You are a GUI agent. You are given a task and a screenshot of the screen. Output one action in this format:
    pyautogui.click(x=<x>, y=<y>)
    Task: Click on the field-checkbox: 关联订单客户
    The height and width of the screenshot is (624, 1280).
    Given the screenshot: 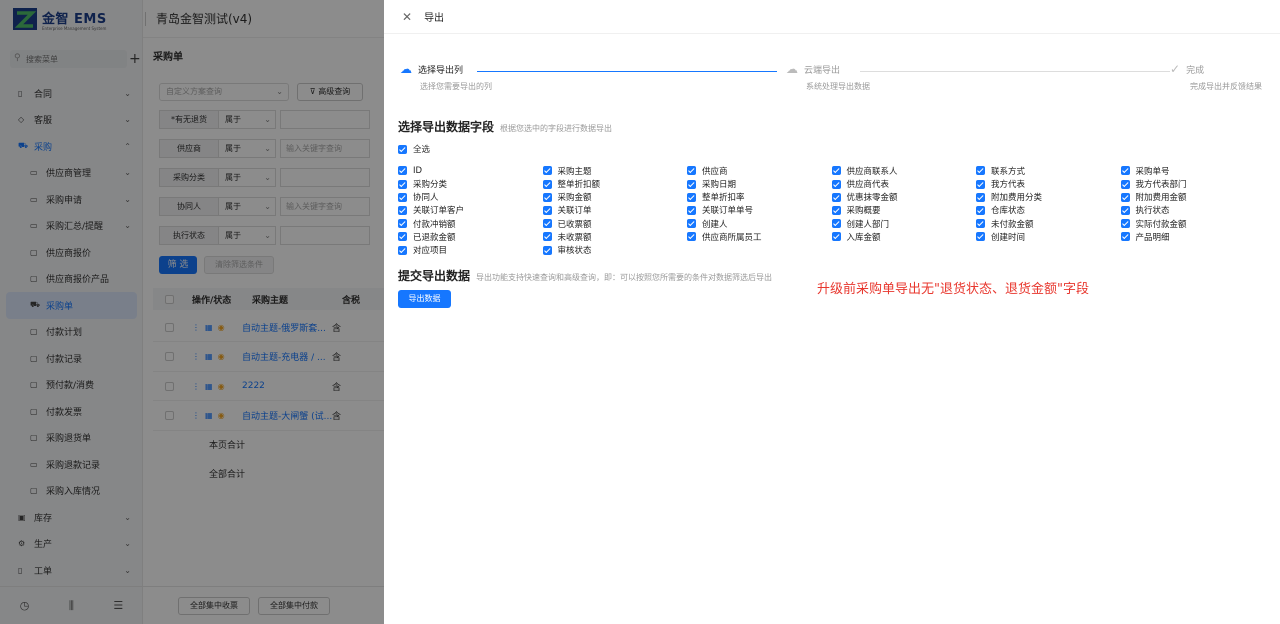 What is the action you would take?
    pyautogui.click(x=470, y=210)
    